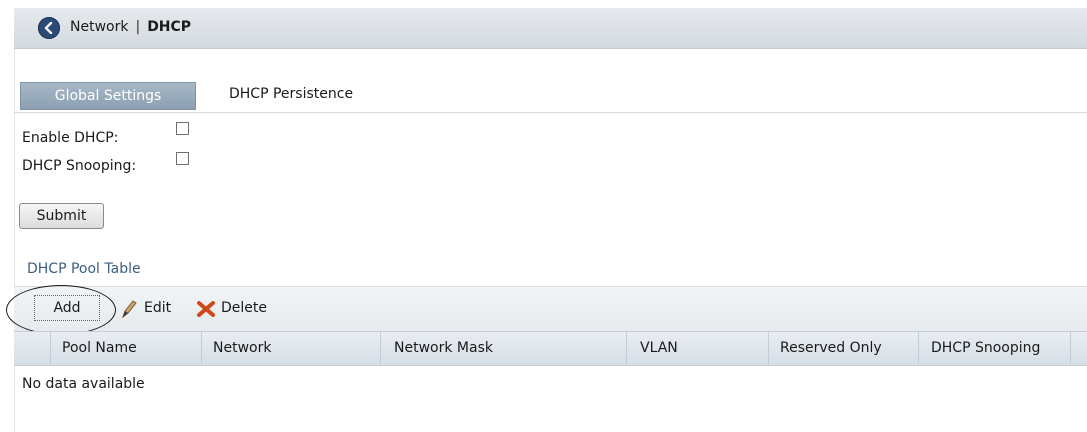 The image size is (1087, 432). Describe the element at coordinates (182, 128) in the screenshot. I see `enable-dhcp-checkbox` at that location.